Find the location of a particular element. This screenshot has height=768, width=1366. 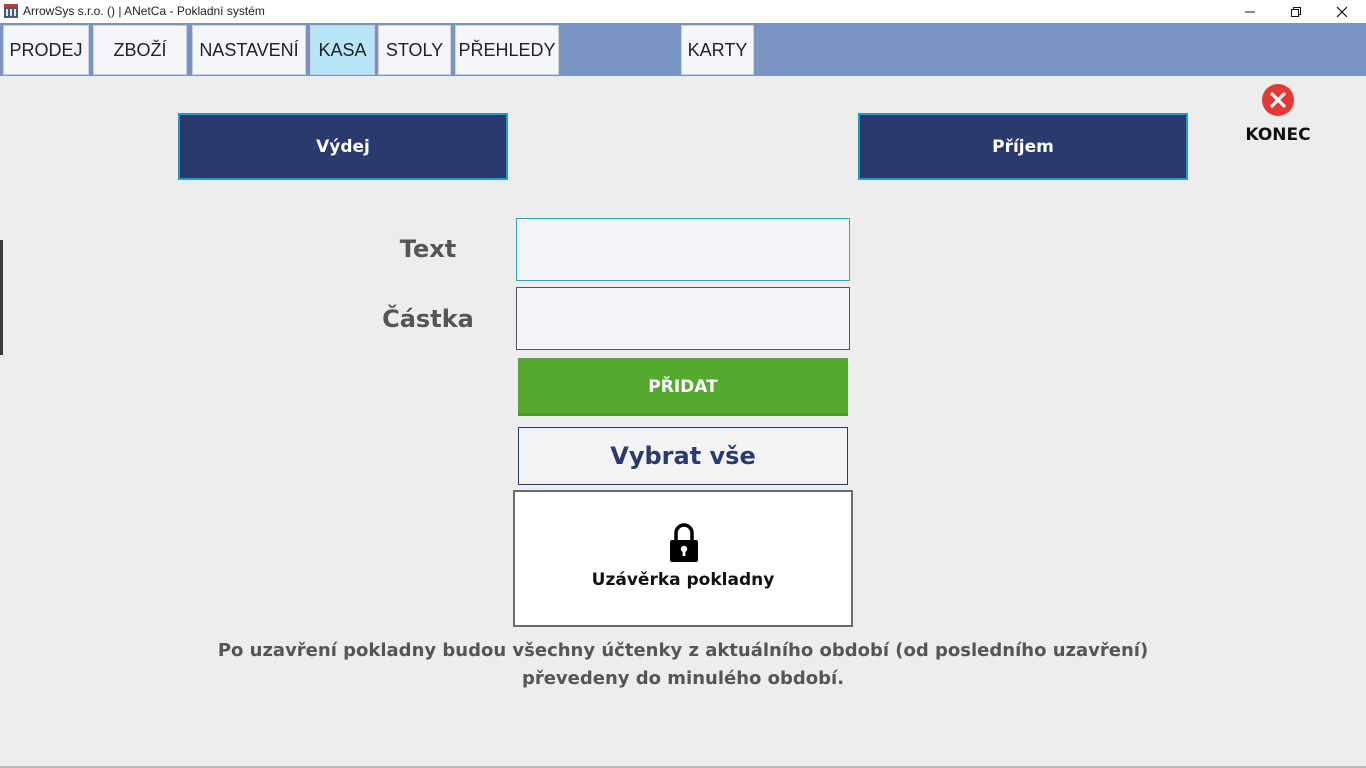

tab-karty: KARTY is located at coordinates (717, 50).